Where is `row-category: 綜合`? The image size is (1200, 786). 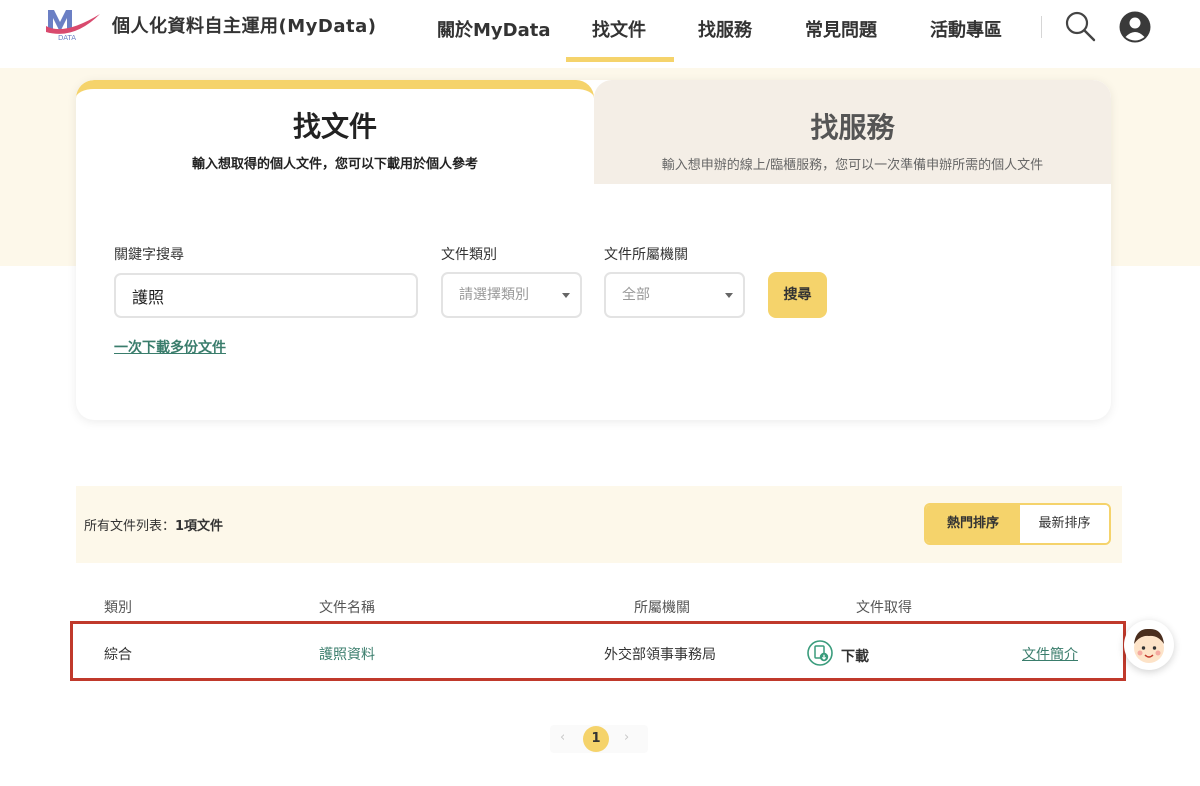
row-category: 綜合 is located at coordinates (118, 655).